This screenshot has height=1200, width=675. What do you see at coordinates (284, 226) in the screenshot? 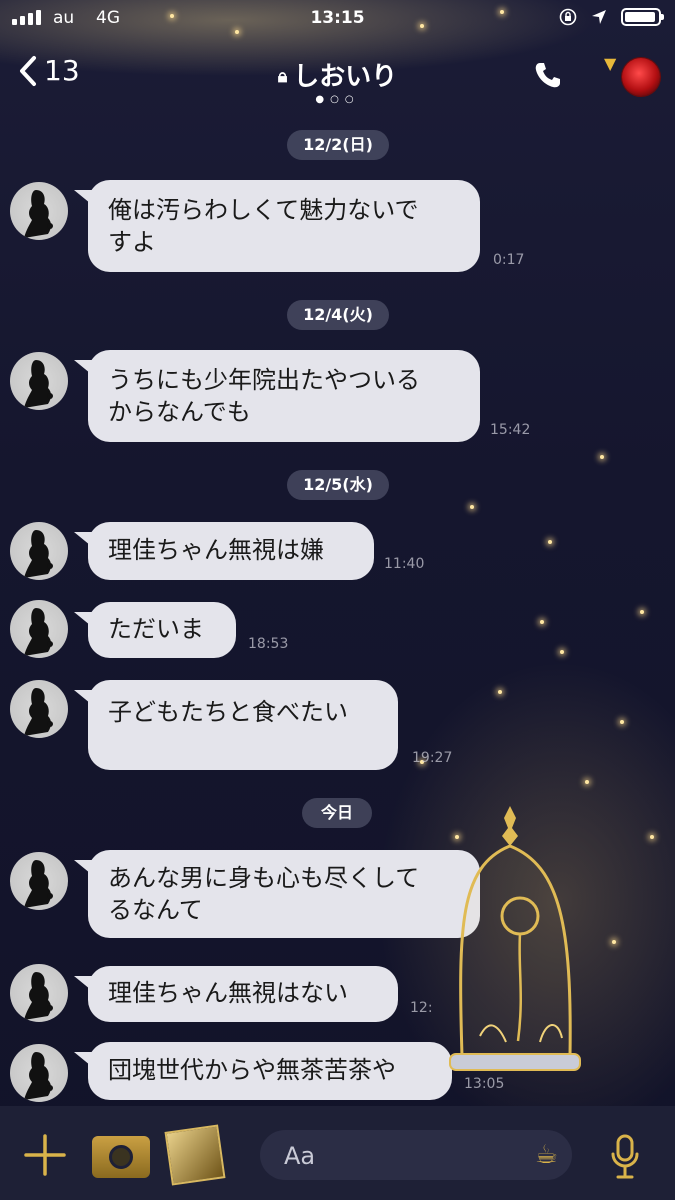
I see `message-bubble: 俺は汚らわしくて魅力ないで すよ` at bounding box center [284, 226].